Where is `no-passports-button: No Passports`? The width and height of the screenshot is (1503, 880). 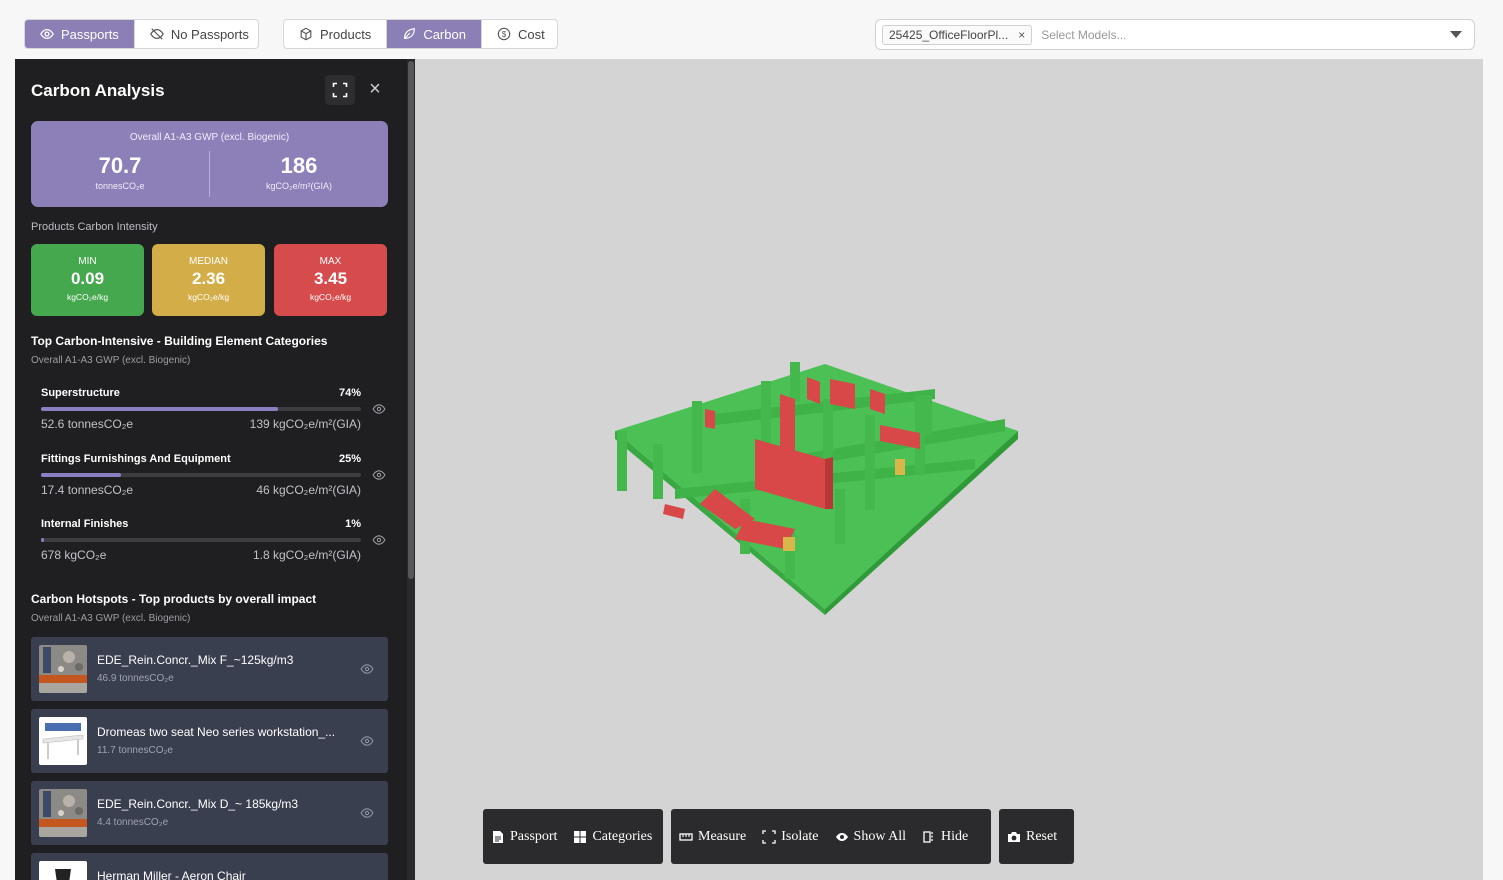
no-passports-button: No Passports is located at coordinates (196, 34).